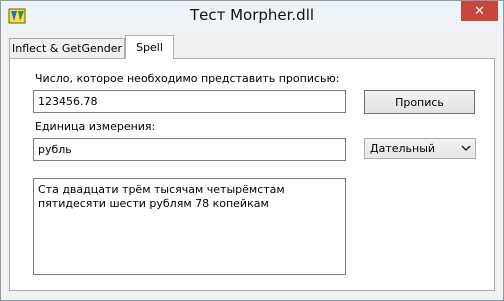  Describe the element at coordinates (189, 101) in the screenshot. I see `number-input: 123456.78` at that location.